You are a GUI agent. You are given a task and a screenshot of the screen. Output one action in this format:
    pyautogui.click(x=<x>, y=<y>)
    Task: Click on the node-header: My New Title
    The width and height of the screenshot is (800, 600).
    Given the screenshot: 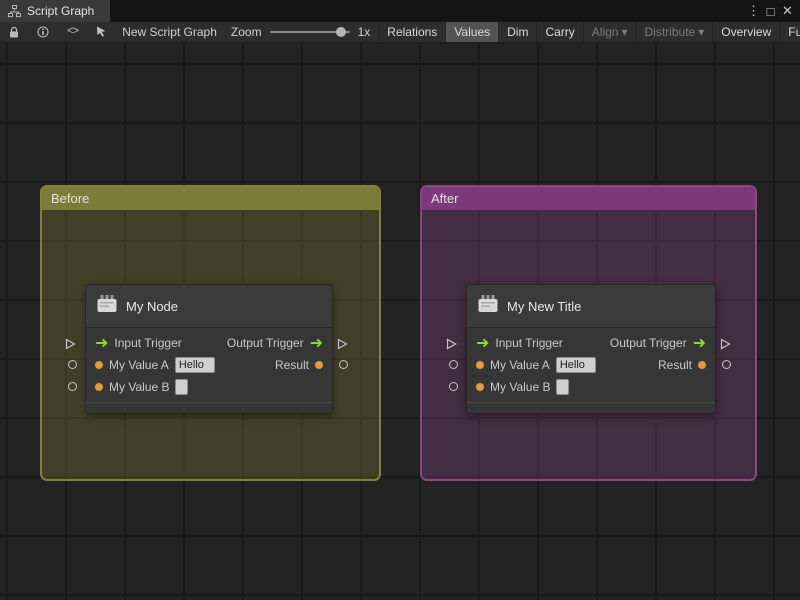 What is the action you would take?
    pyautogui.click(x=591, y=306)
    